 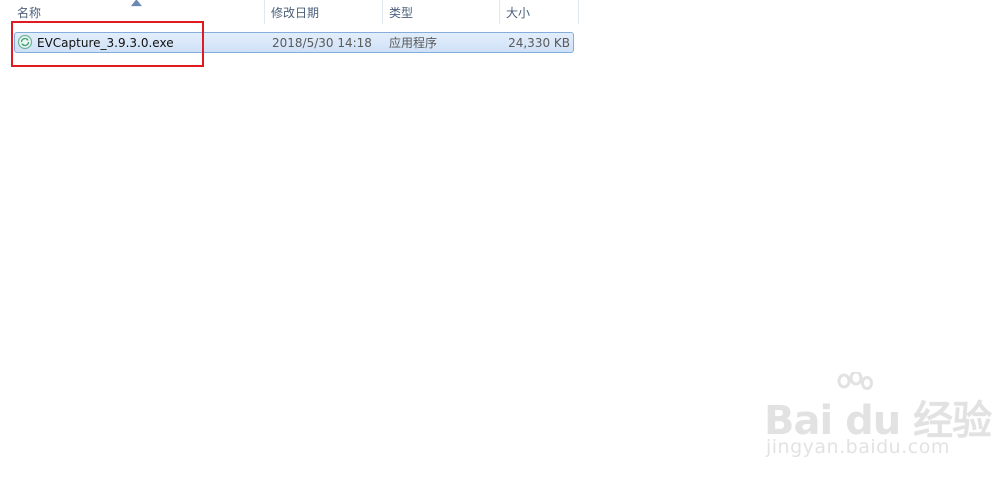 I want to click on column-header-date-modified: 修改日期, so click(x=324, y=12).